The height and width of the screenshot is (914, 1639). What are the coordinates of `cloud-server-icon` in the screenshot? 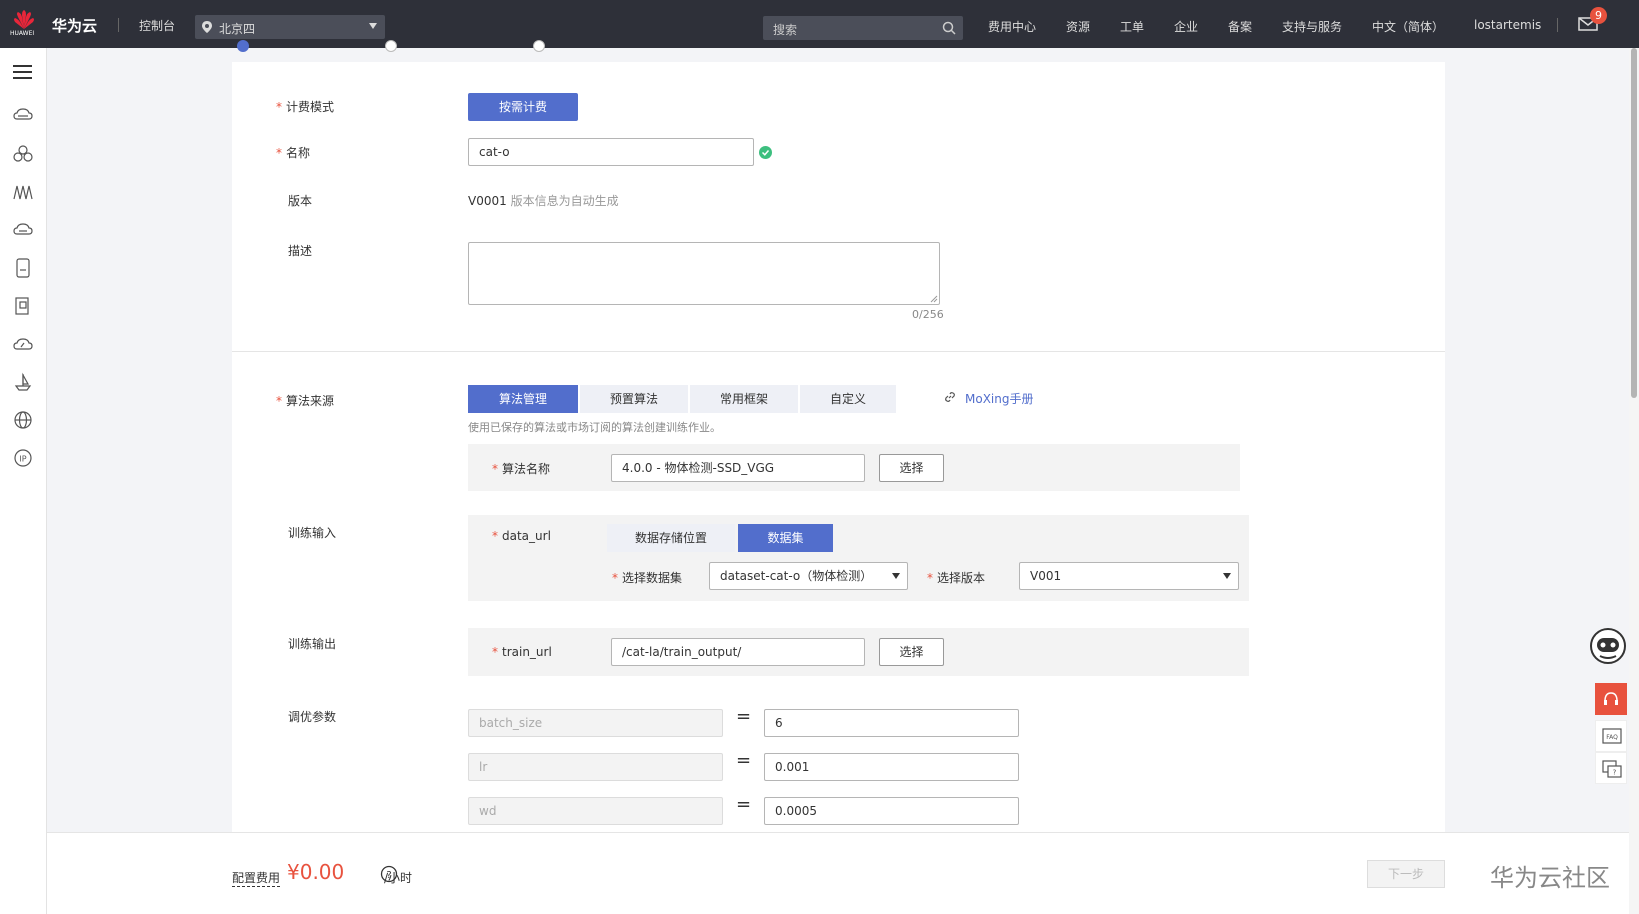 It's located at (23, 116).